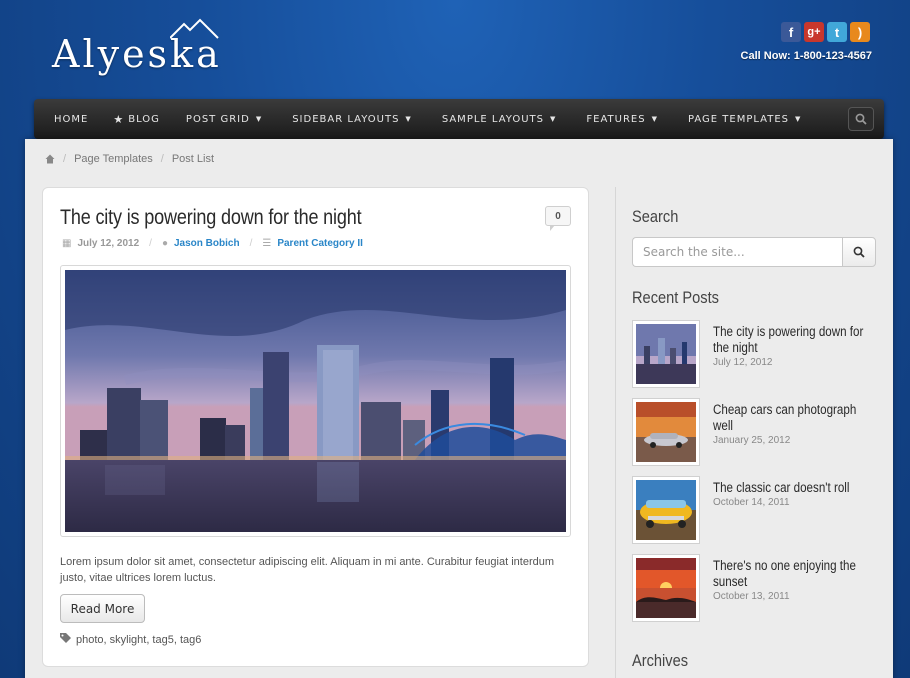 The width and height of the screenshot is (910, 678). I want to click on user-icon: ●, so click(164, 243).